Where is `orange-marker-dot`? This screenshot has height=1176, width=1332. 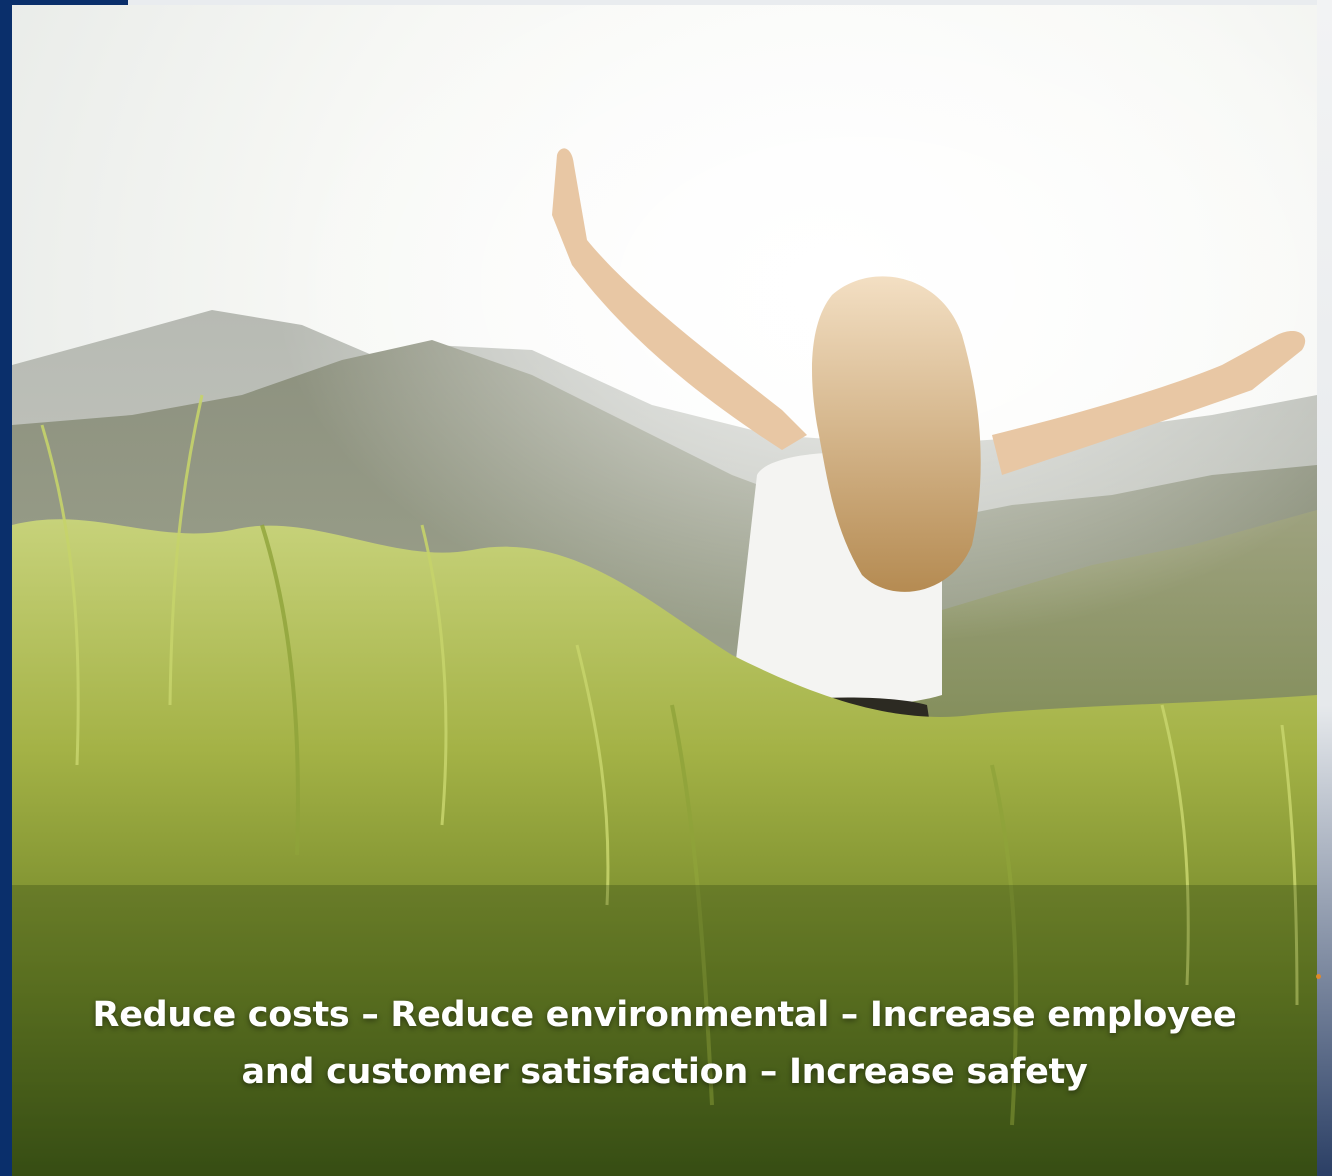 orange-marker-dot is located at coordinates (1318, 976).